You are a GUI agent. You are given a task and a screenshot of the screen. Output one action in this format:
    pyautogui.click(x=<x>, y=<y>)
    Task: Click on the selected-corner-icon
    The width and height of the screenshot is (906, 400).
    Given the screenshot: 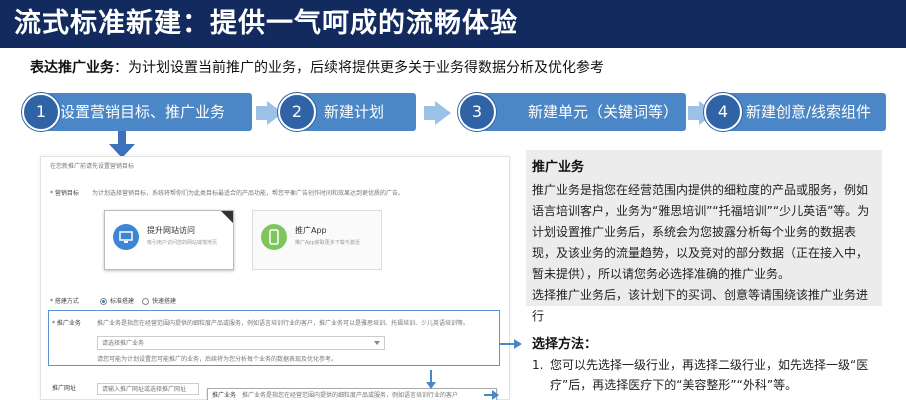 What is the action you would take?
    pyautogui.click(x=227, y=217)
    